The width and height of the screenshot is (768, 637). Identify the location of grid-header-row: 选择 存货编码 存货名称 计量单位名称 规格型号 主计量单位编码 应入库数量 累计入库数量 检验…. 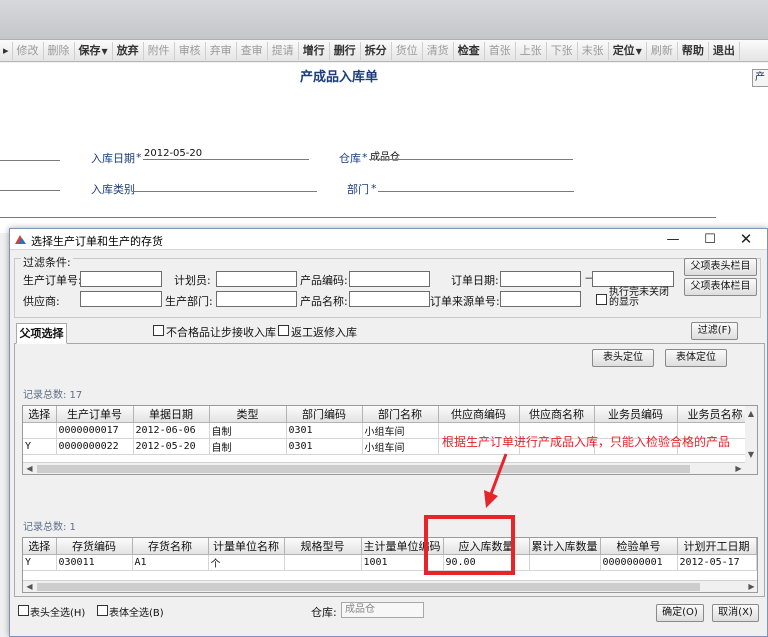
(390, 546).